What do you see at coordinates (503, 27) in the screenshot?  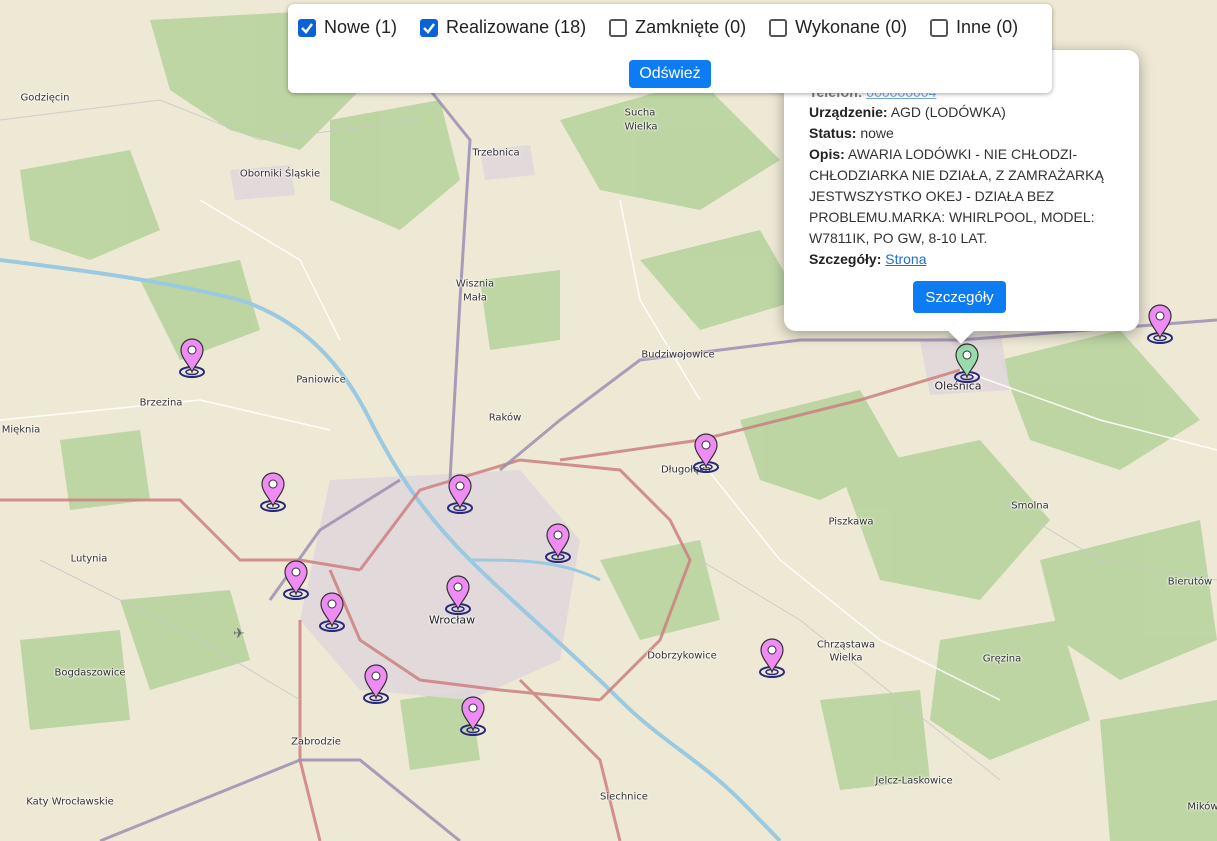 I see `filter-realizowane: Realizowane (18)` at bounding box center [503, 27].